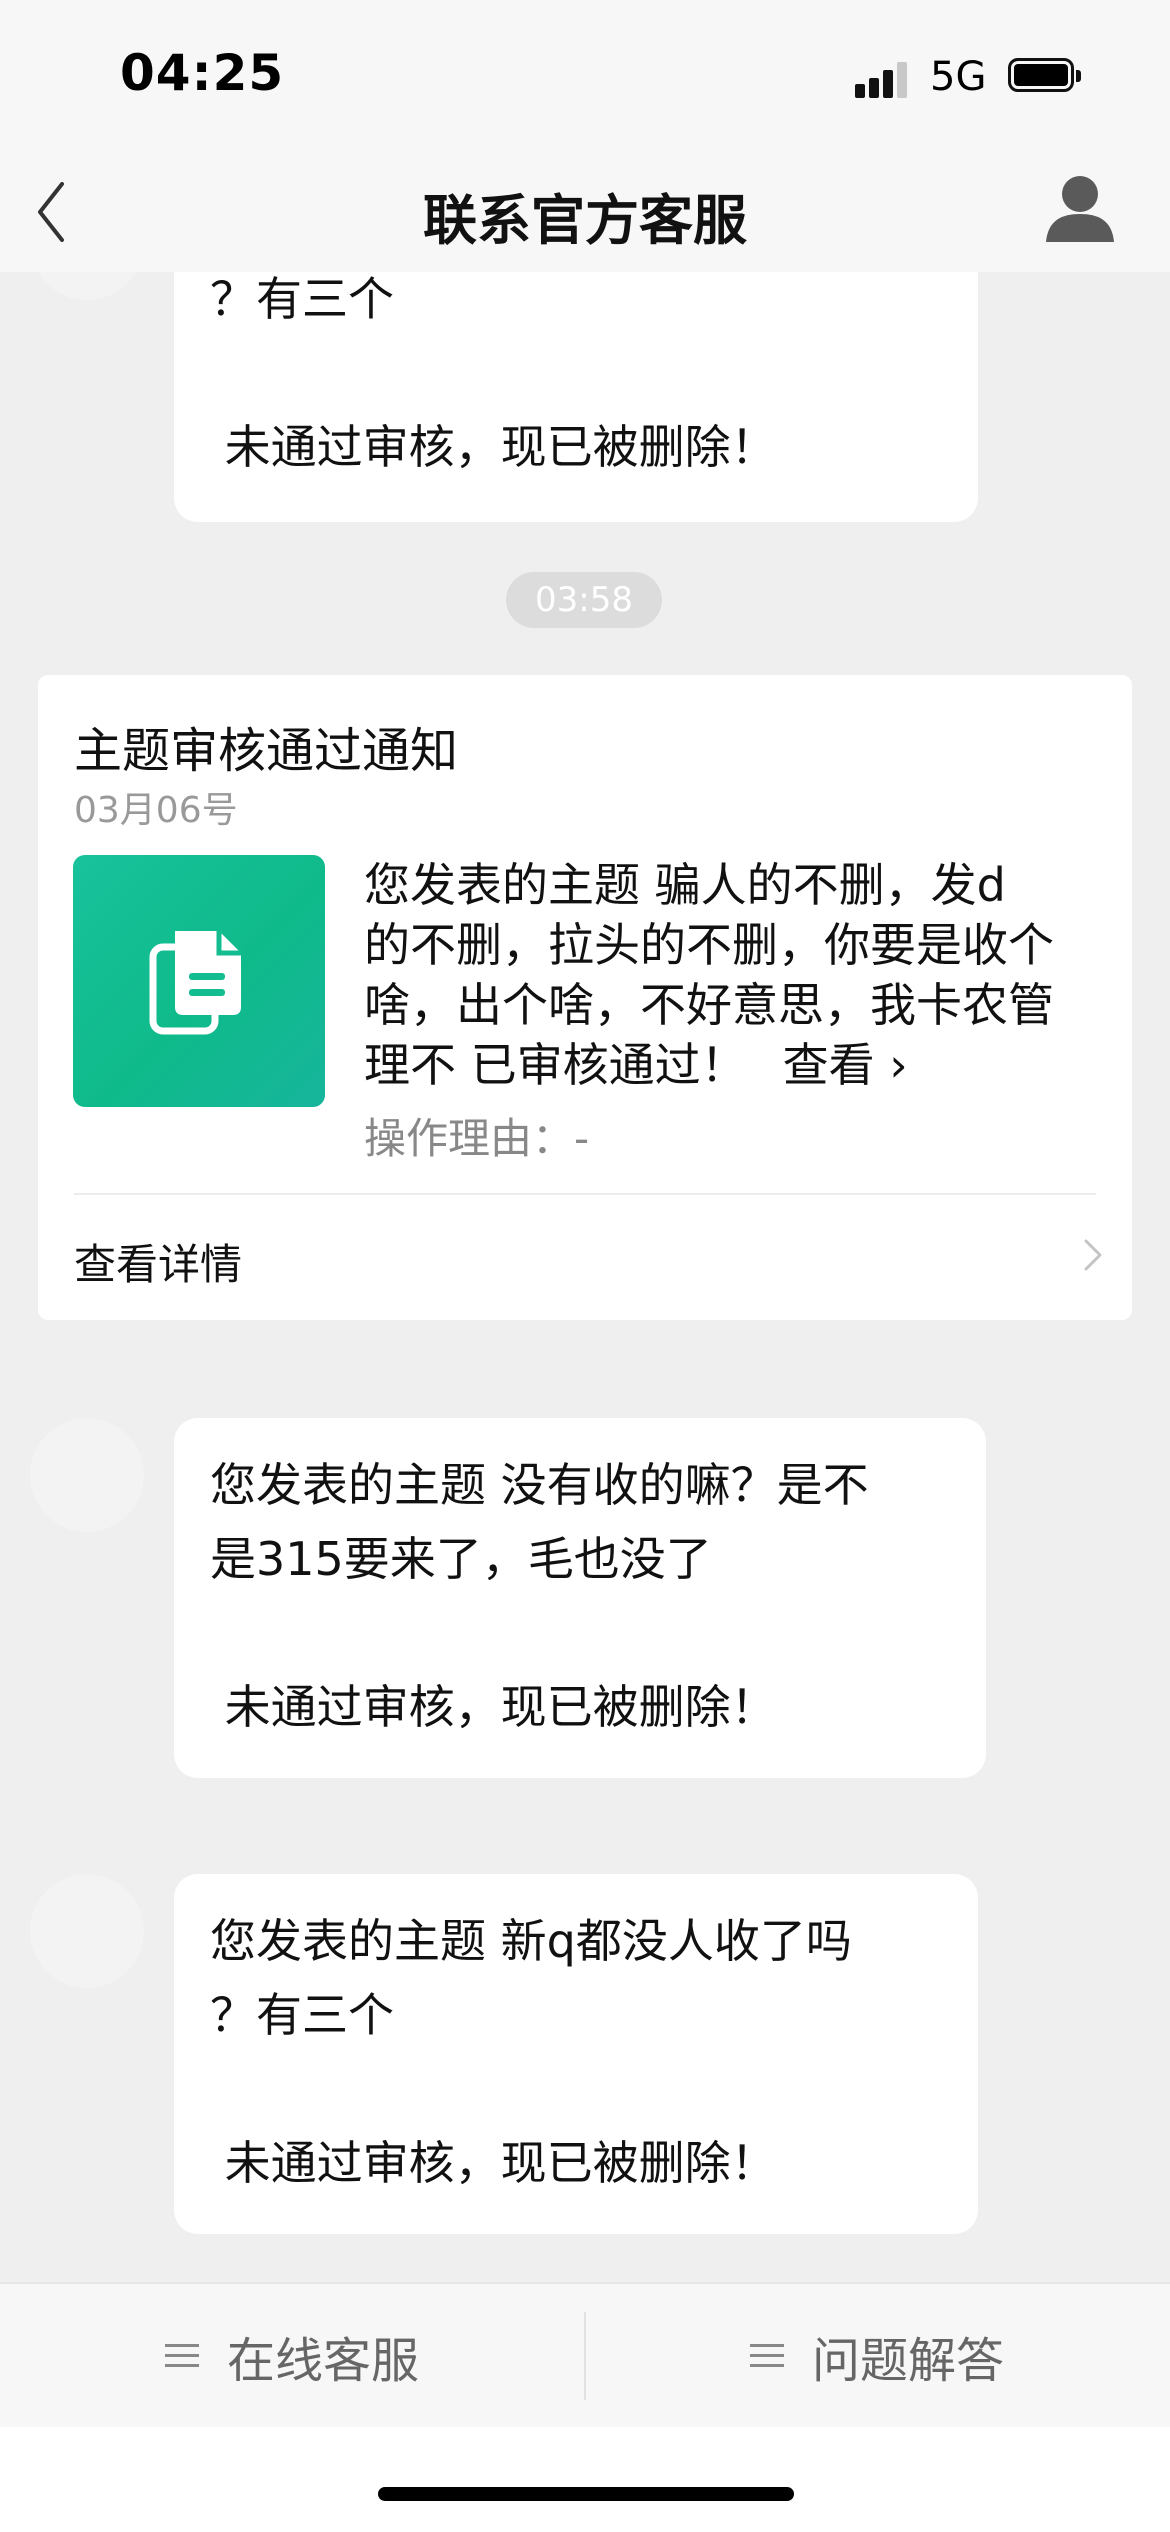 This screenshot has width=1170, height=2532. I want to click on message-text: 是315要来了，毛也没了, so click(461, 1559).